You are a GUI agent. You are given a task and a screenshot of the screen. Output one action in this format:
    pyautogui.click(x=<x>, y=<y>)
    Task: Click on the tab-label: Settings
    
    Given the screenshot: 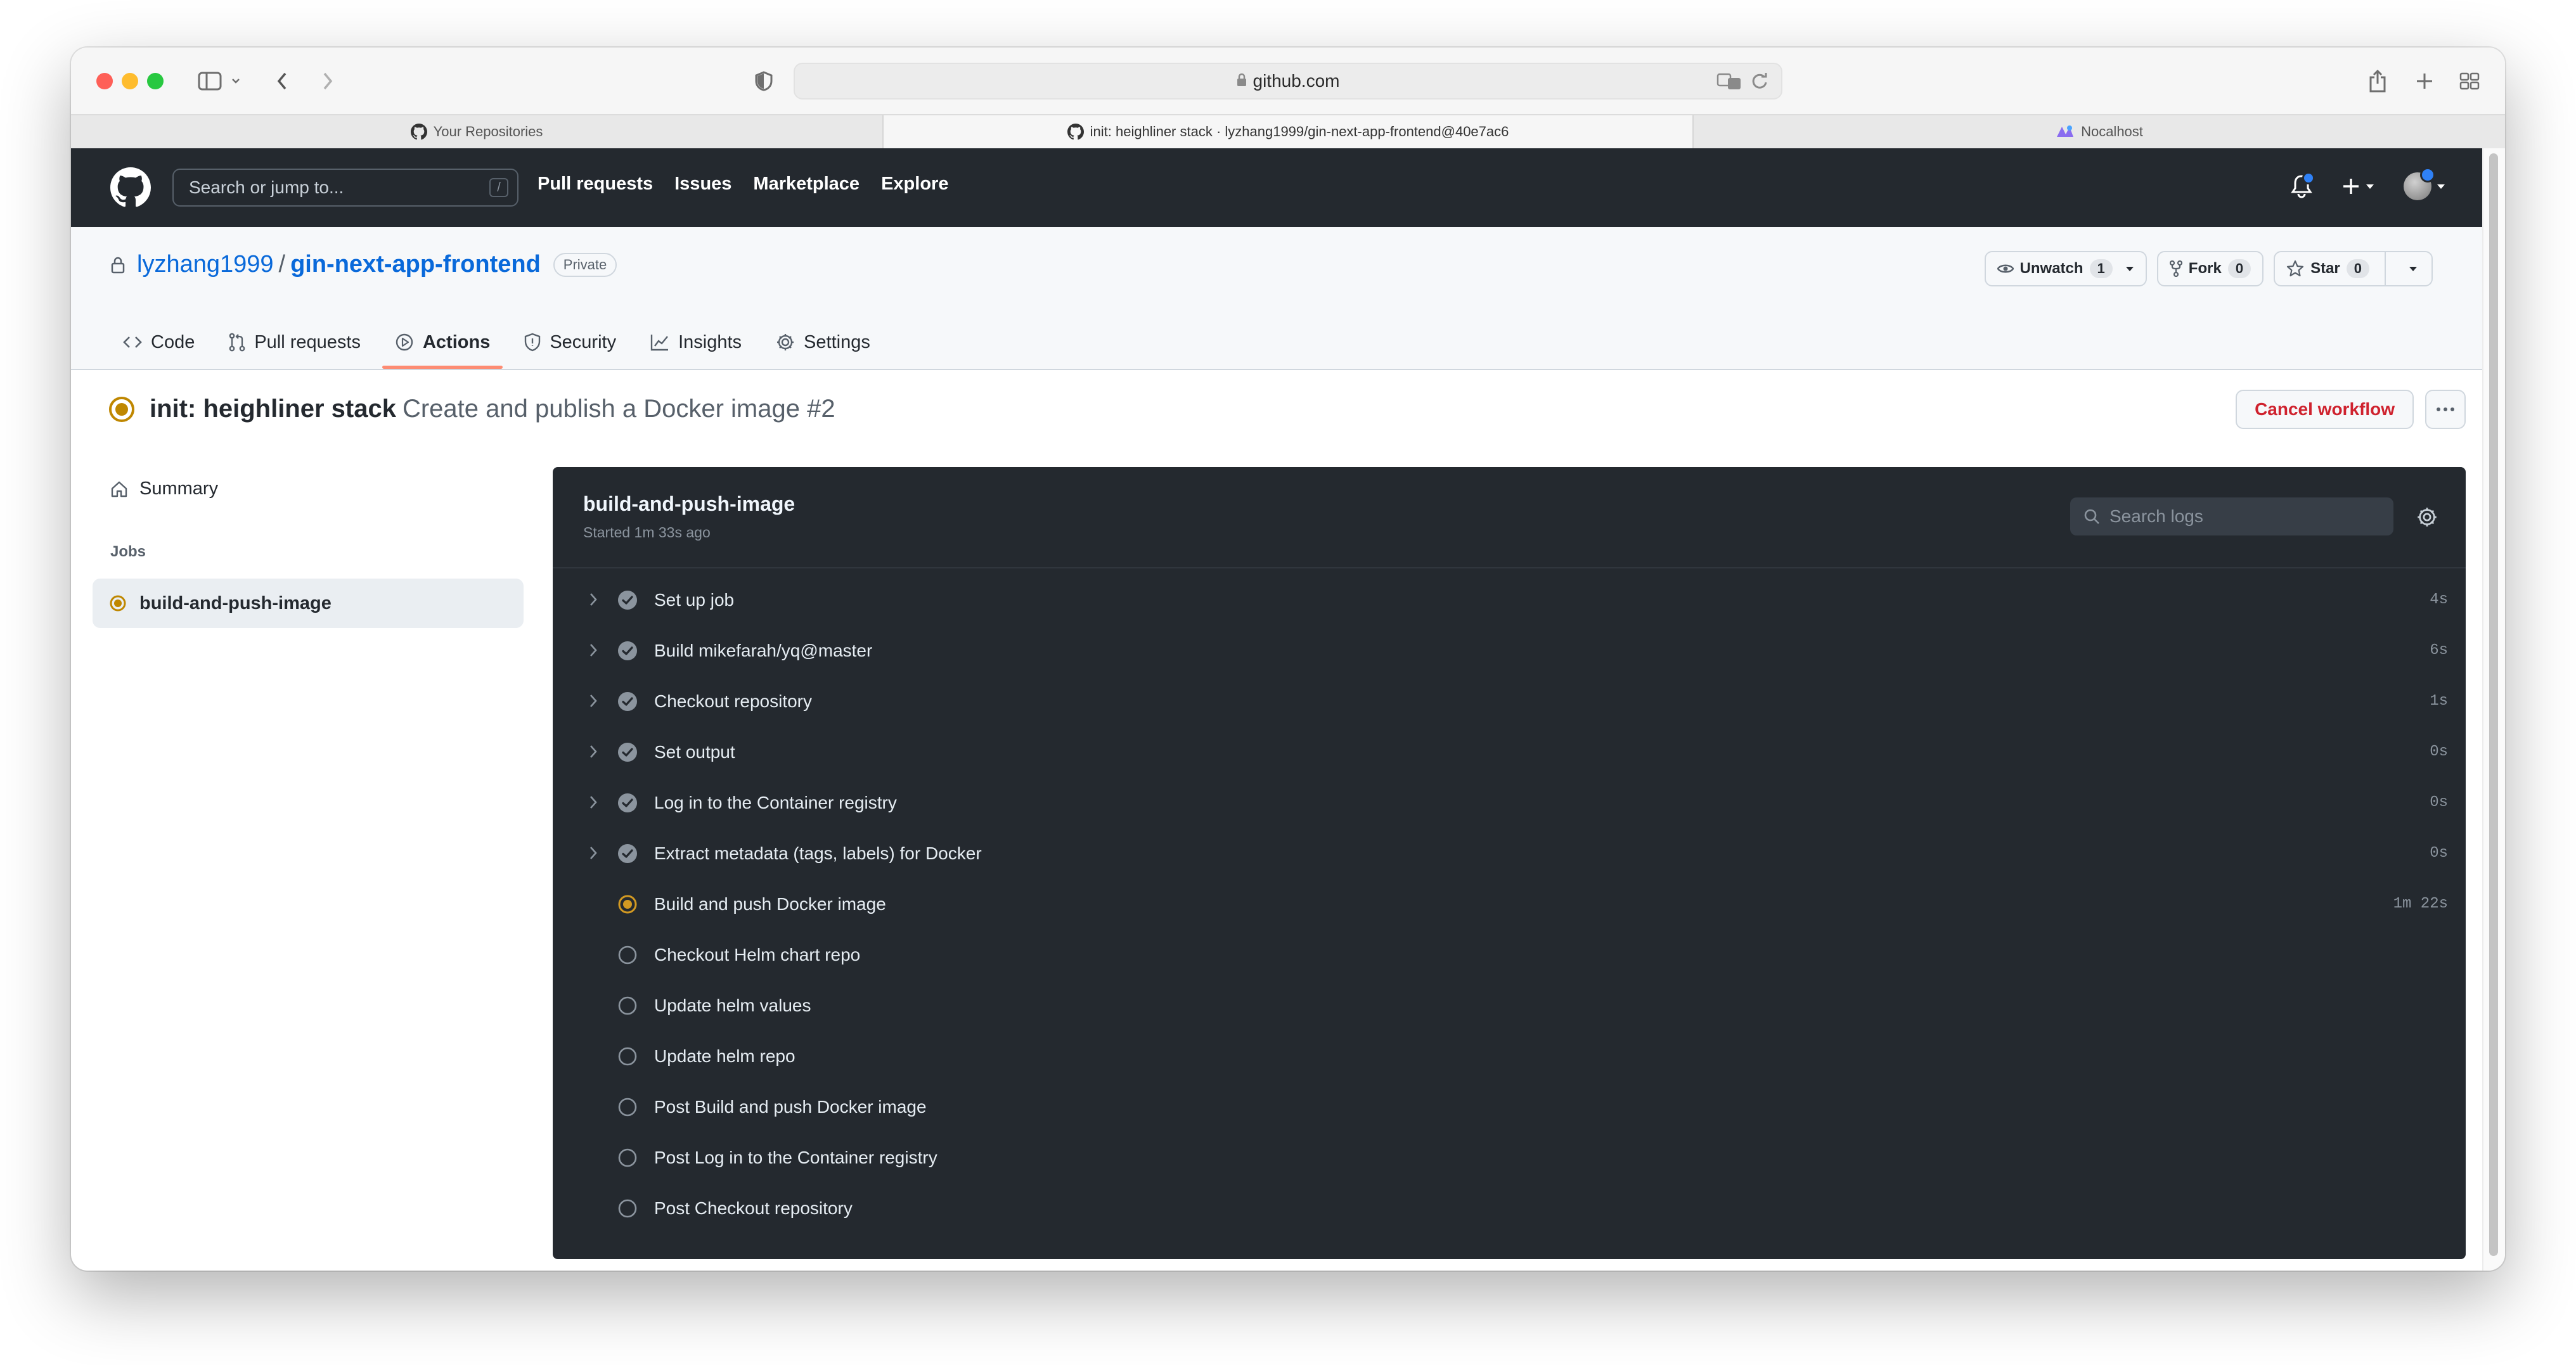 What is the action you would take?
    pyautogui.click(x=837, y=341)
    